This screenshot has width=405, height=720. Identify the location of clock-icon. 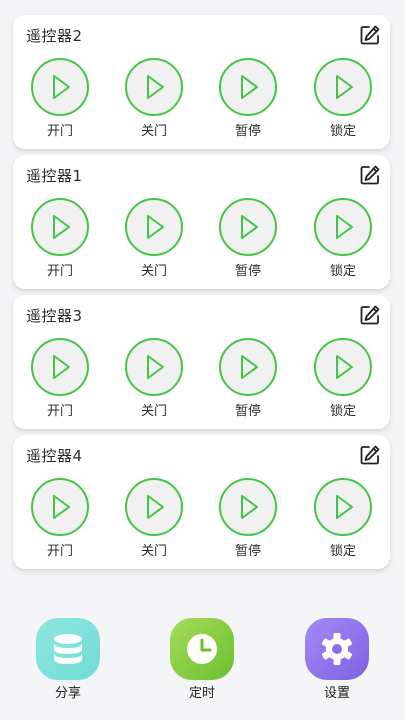
(202, 649).